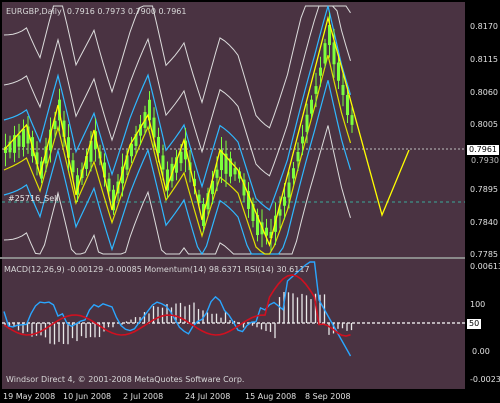  Describe the element at coordinates (484, 124) in the screenshot. I see `price-tick: 0.8005` at that location.